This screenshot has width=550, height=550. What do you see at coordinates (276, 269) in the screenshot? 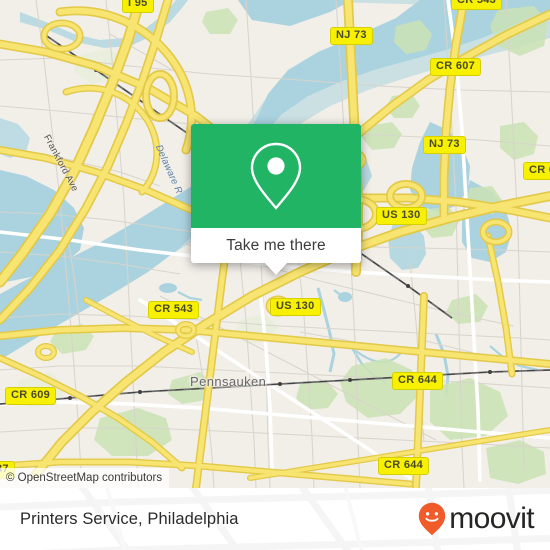
I see `popup-pointer` at bounding box center [276, 269].